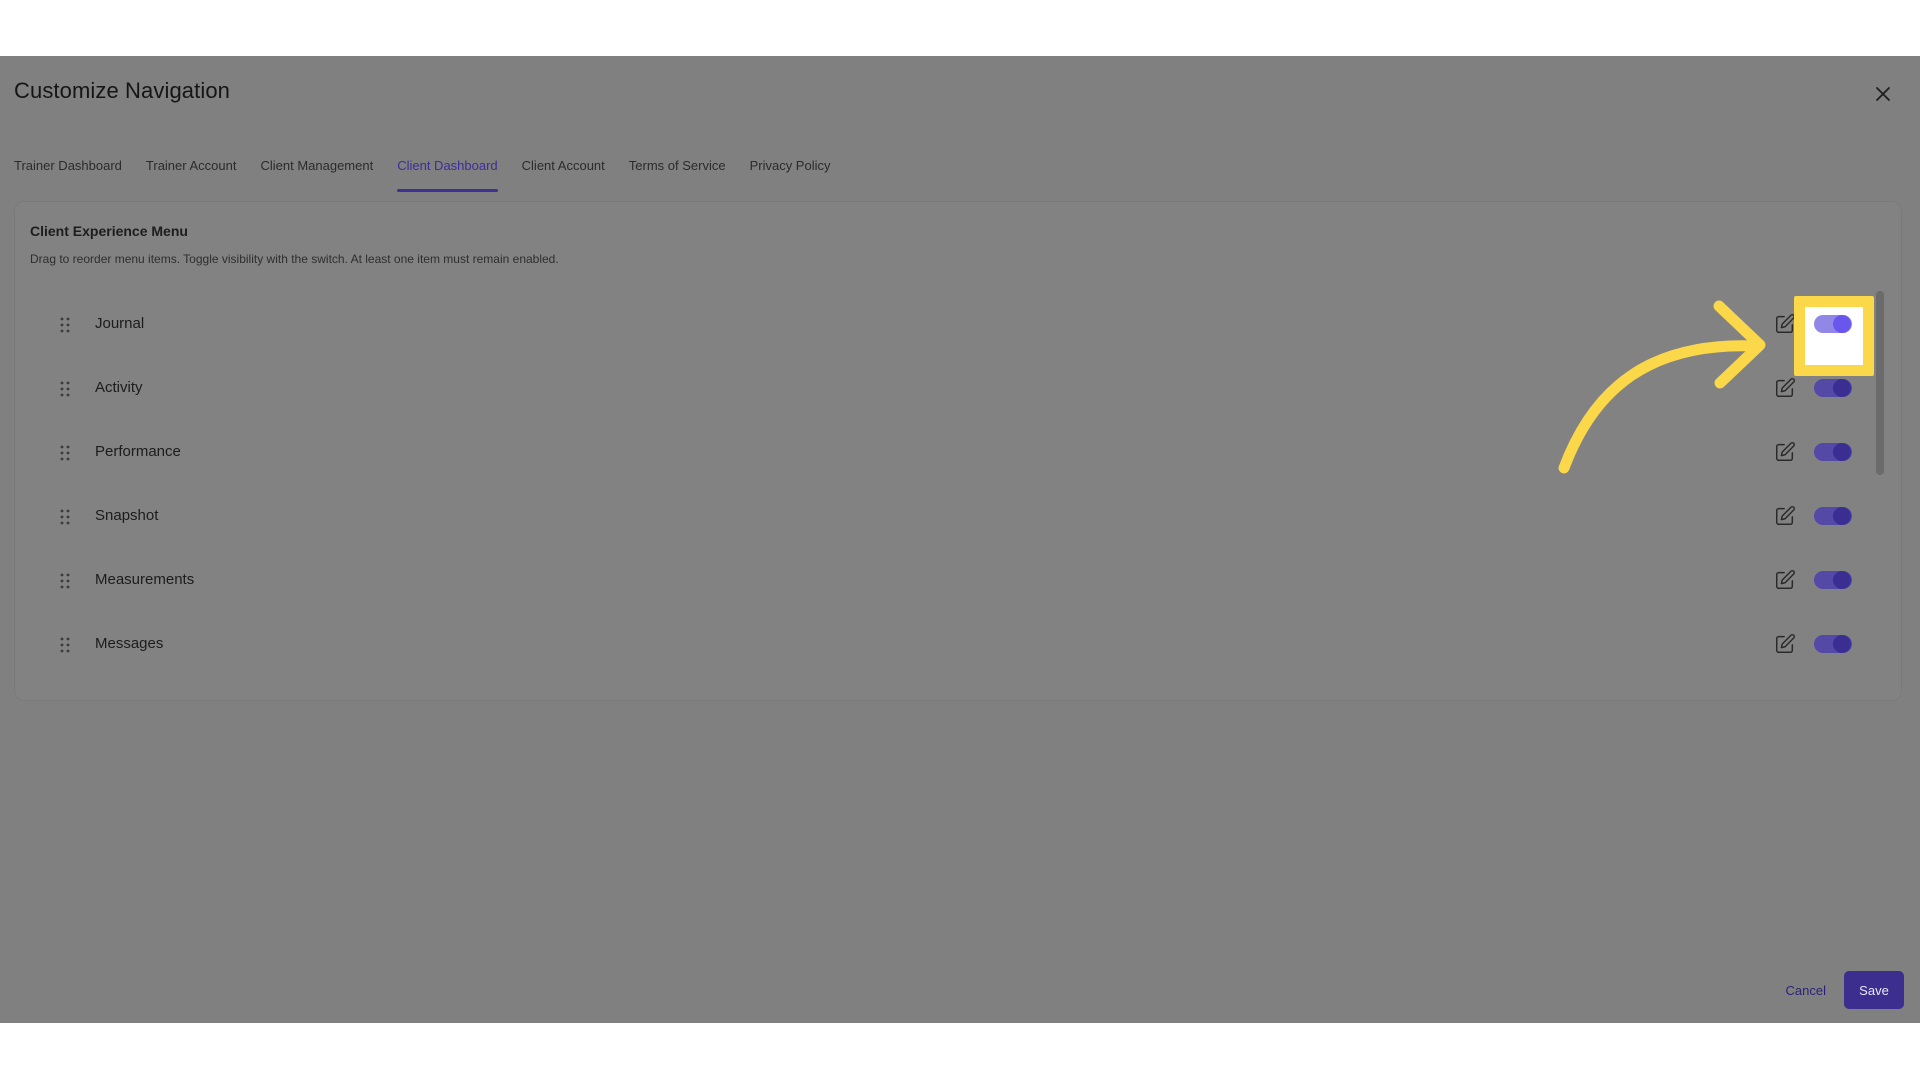 The width and height of the screenshot is (1920, 1080). I want to click on visibility-toggle-journal, so click(1833, 324).